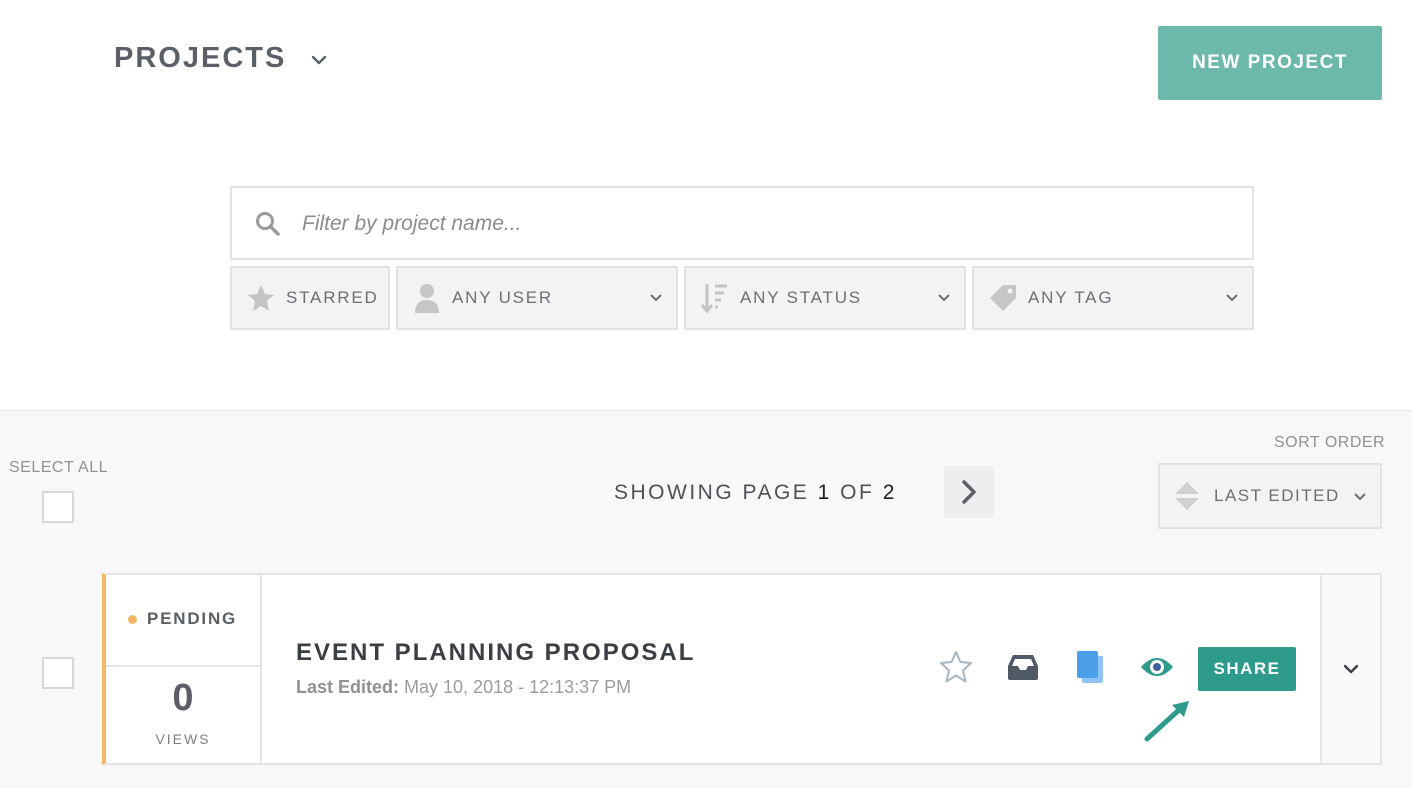 Image resolution: width=1412 pixels, height=788 pixels. Describe the element at coordinates (1003, 298) in the screenshot. I see `tag-icon` at that location.